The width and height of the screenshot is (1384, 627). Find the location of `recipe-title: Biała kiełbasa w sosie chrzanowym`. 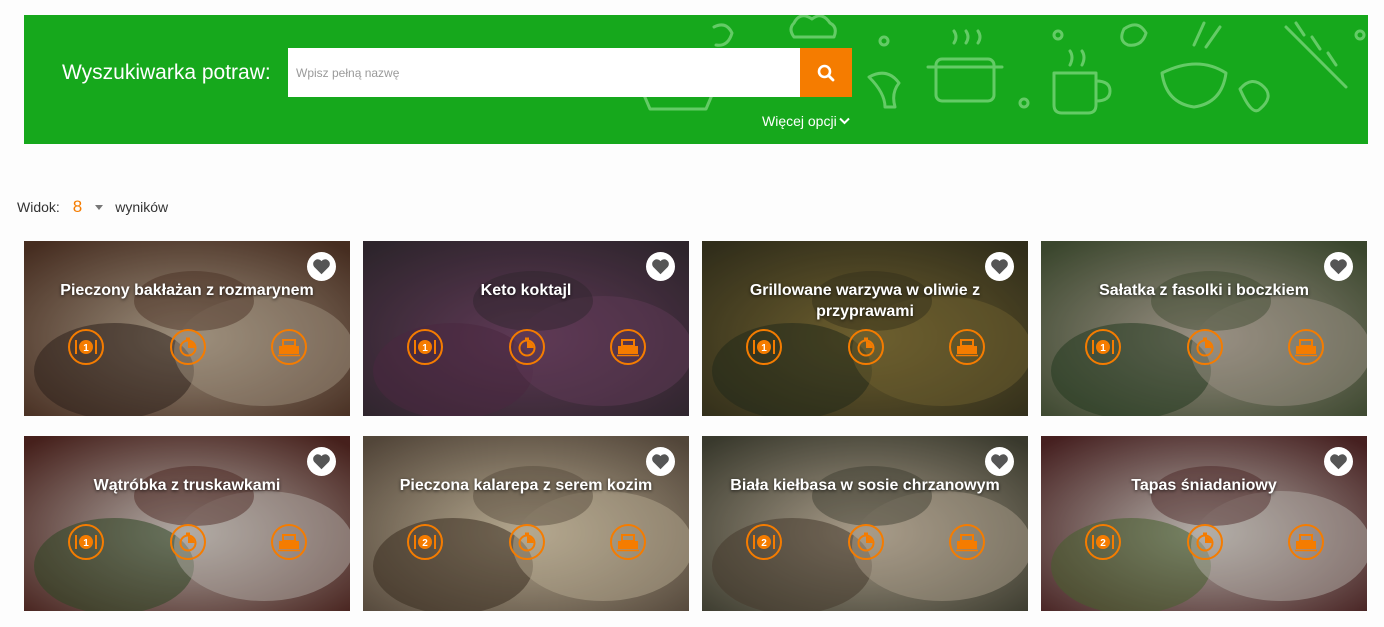

recipe-title: Biała kiełbasa w sosie chrzanowym is located at coordinates (865, 485).